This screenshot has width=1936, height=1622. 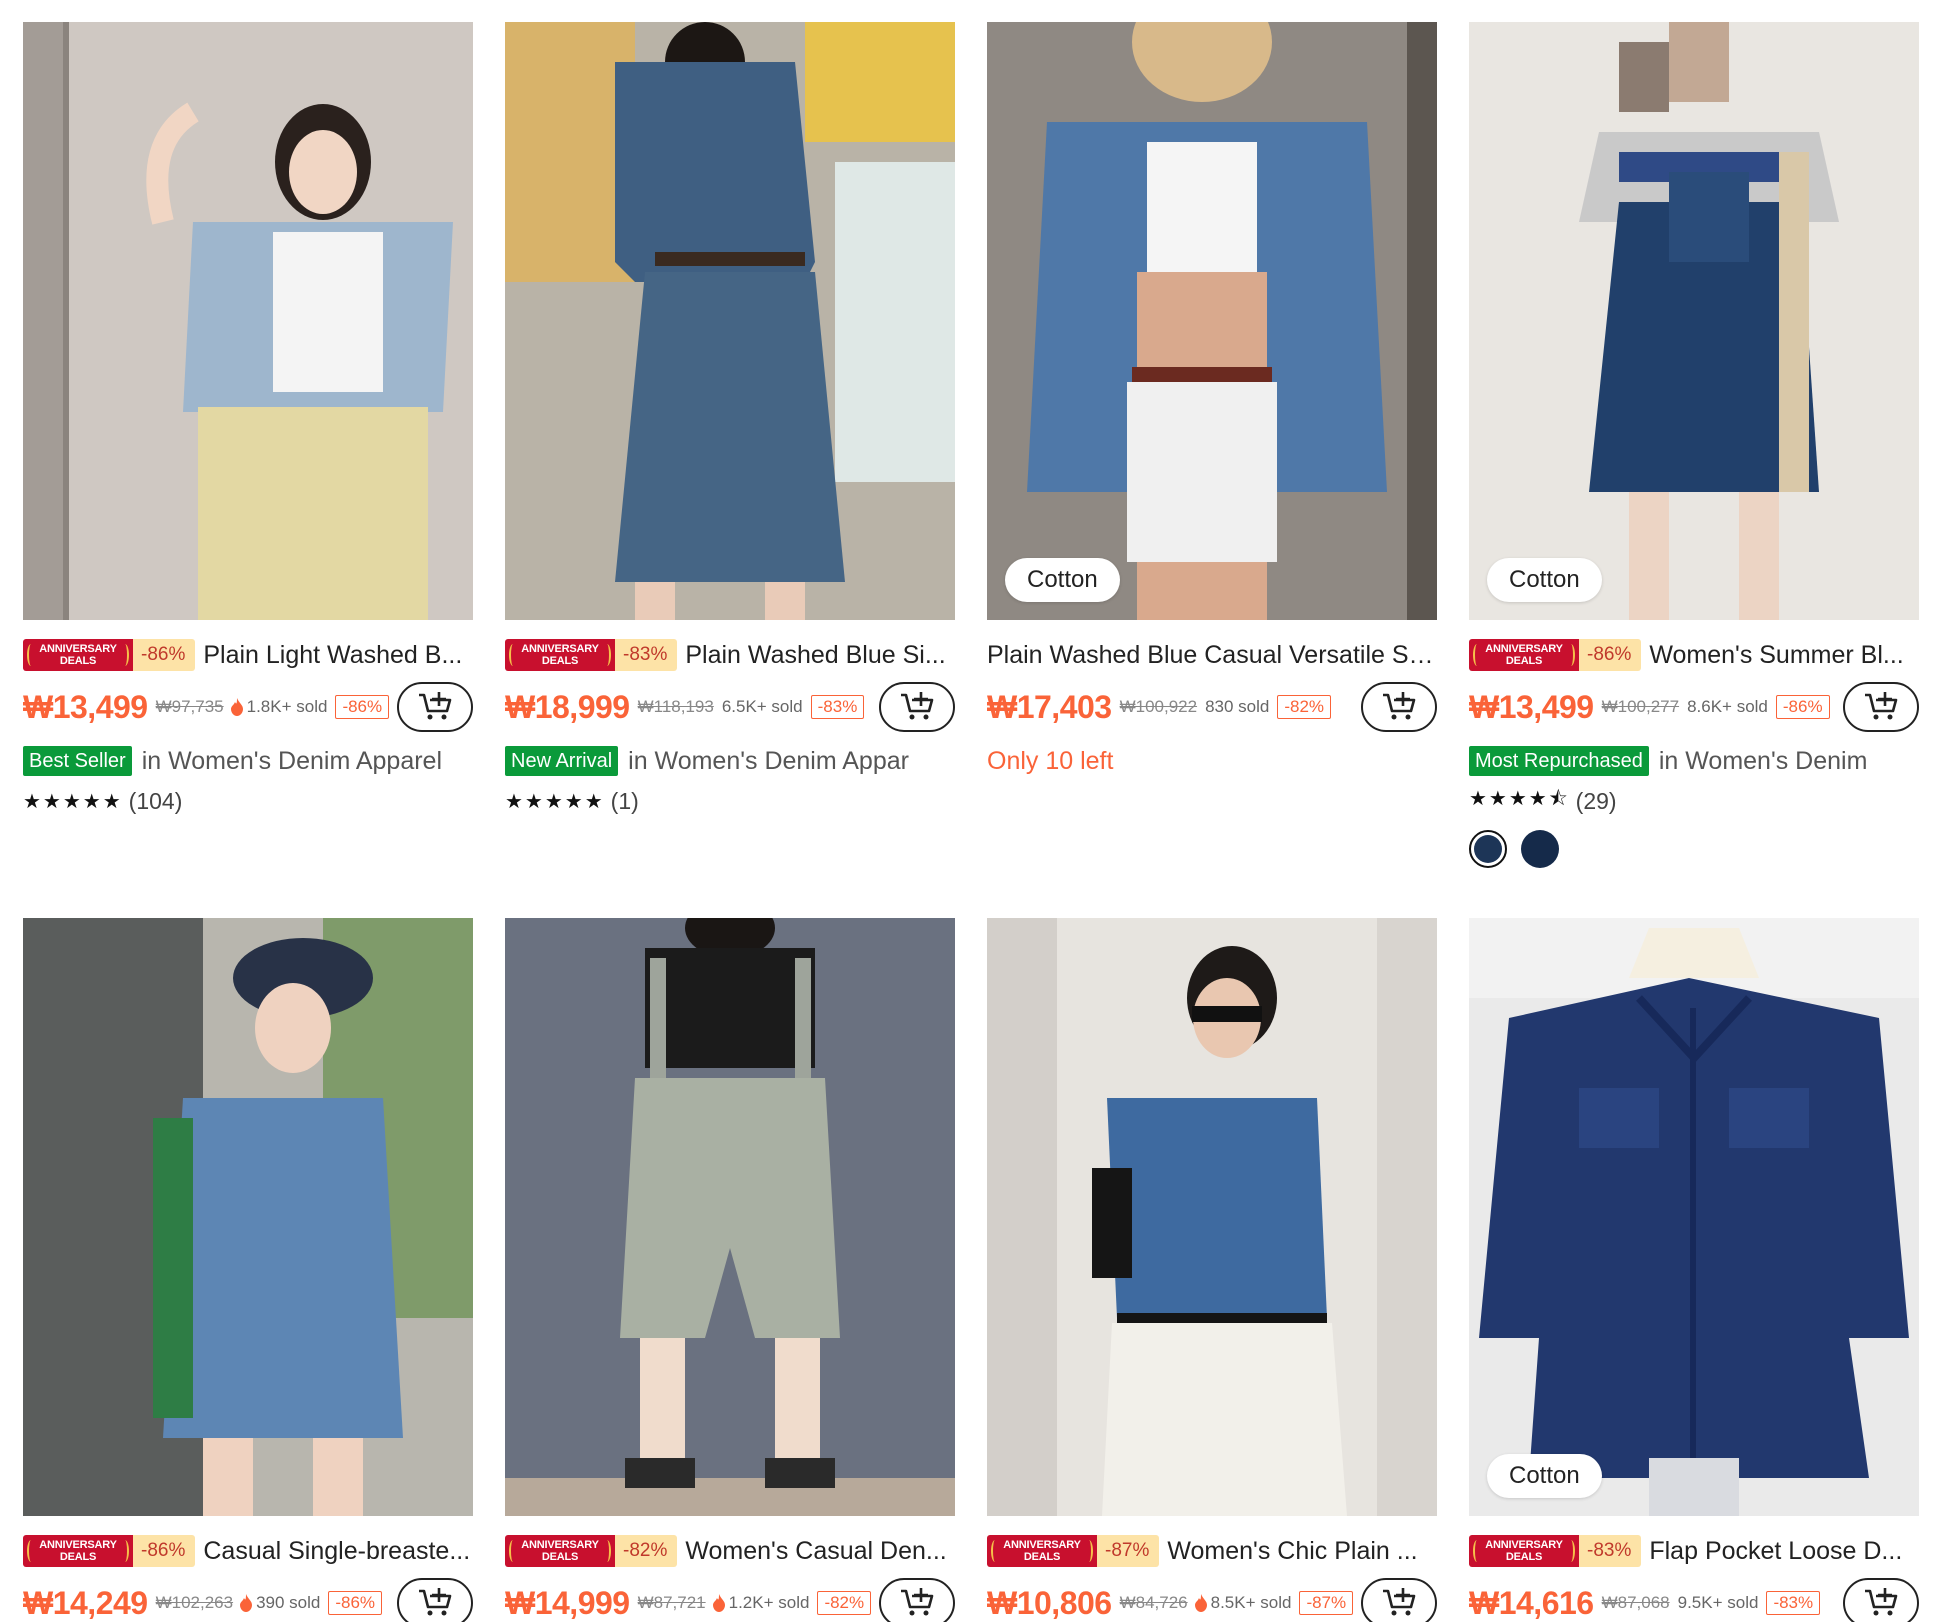 What do you see at coordinates (1237, 706) in the screenshot?
I see `sold-count: 830 sold` at bounding box center [1237, 706].